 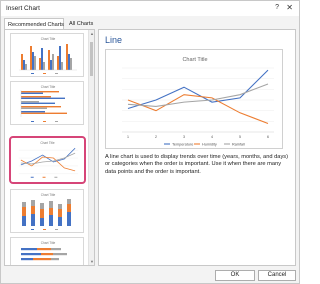 I want to click on thumbnail-clustered-bar: Chart Title, so click(x=47, y=103).